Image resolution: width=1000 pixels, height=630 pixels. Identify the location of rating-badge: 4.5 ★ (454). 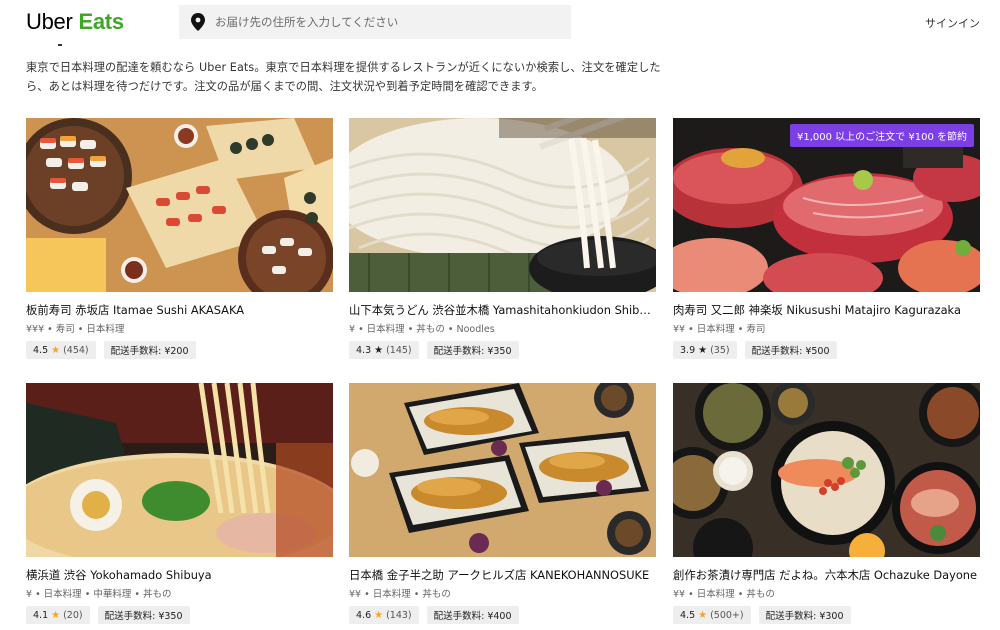
(61, 350).